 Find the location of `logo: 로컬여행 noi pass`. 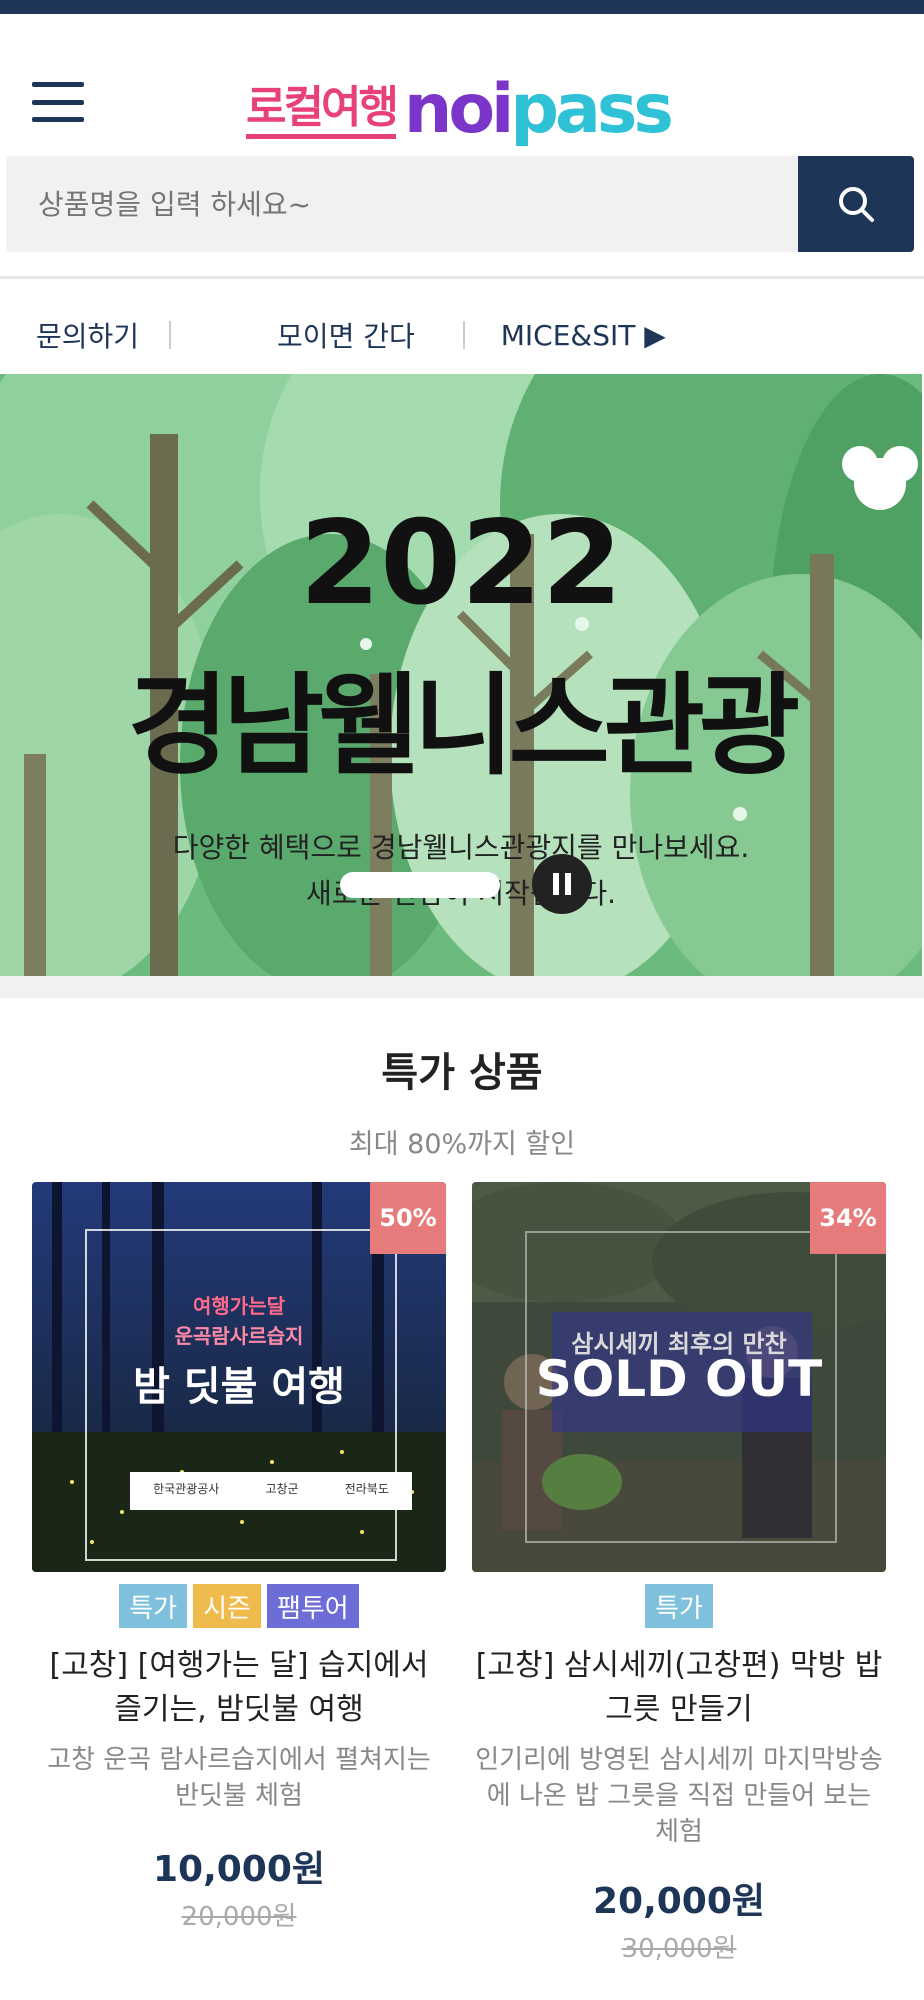

logo: 로컬여행 noi pass is located at coordinates (460, 109).